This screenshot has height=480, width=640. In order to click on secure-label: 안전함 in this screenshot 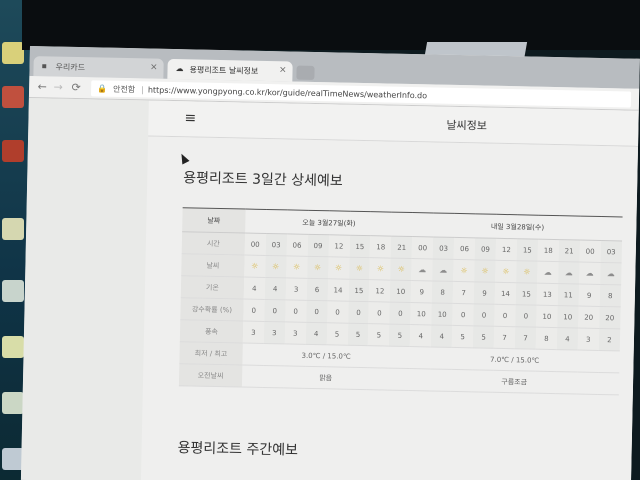, I will do `click(124, 89)`.